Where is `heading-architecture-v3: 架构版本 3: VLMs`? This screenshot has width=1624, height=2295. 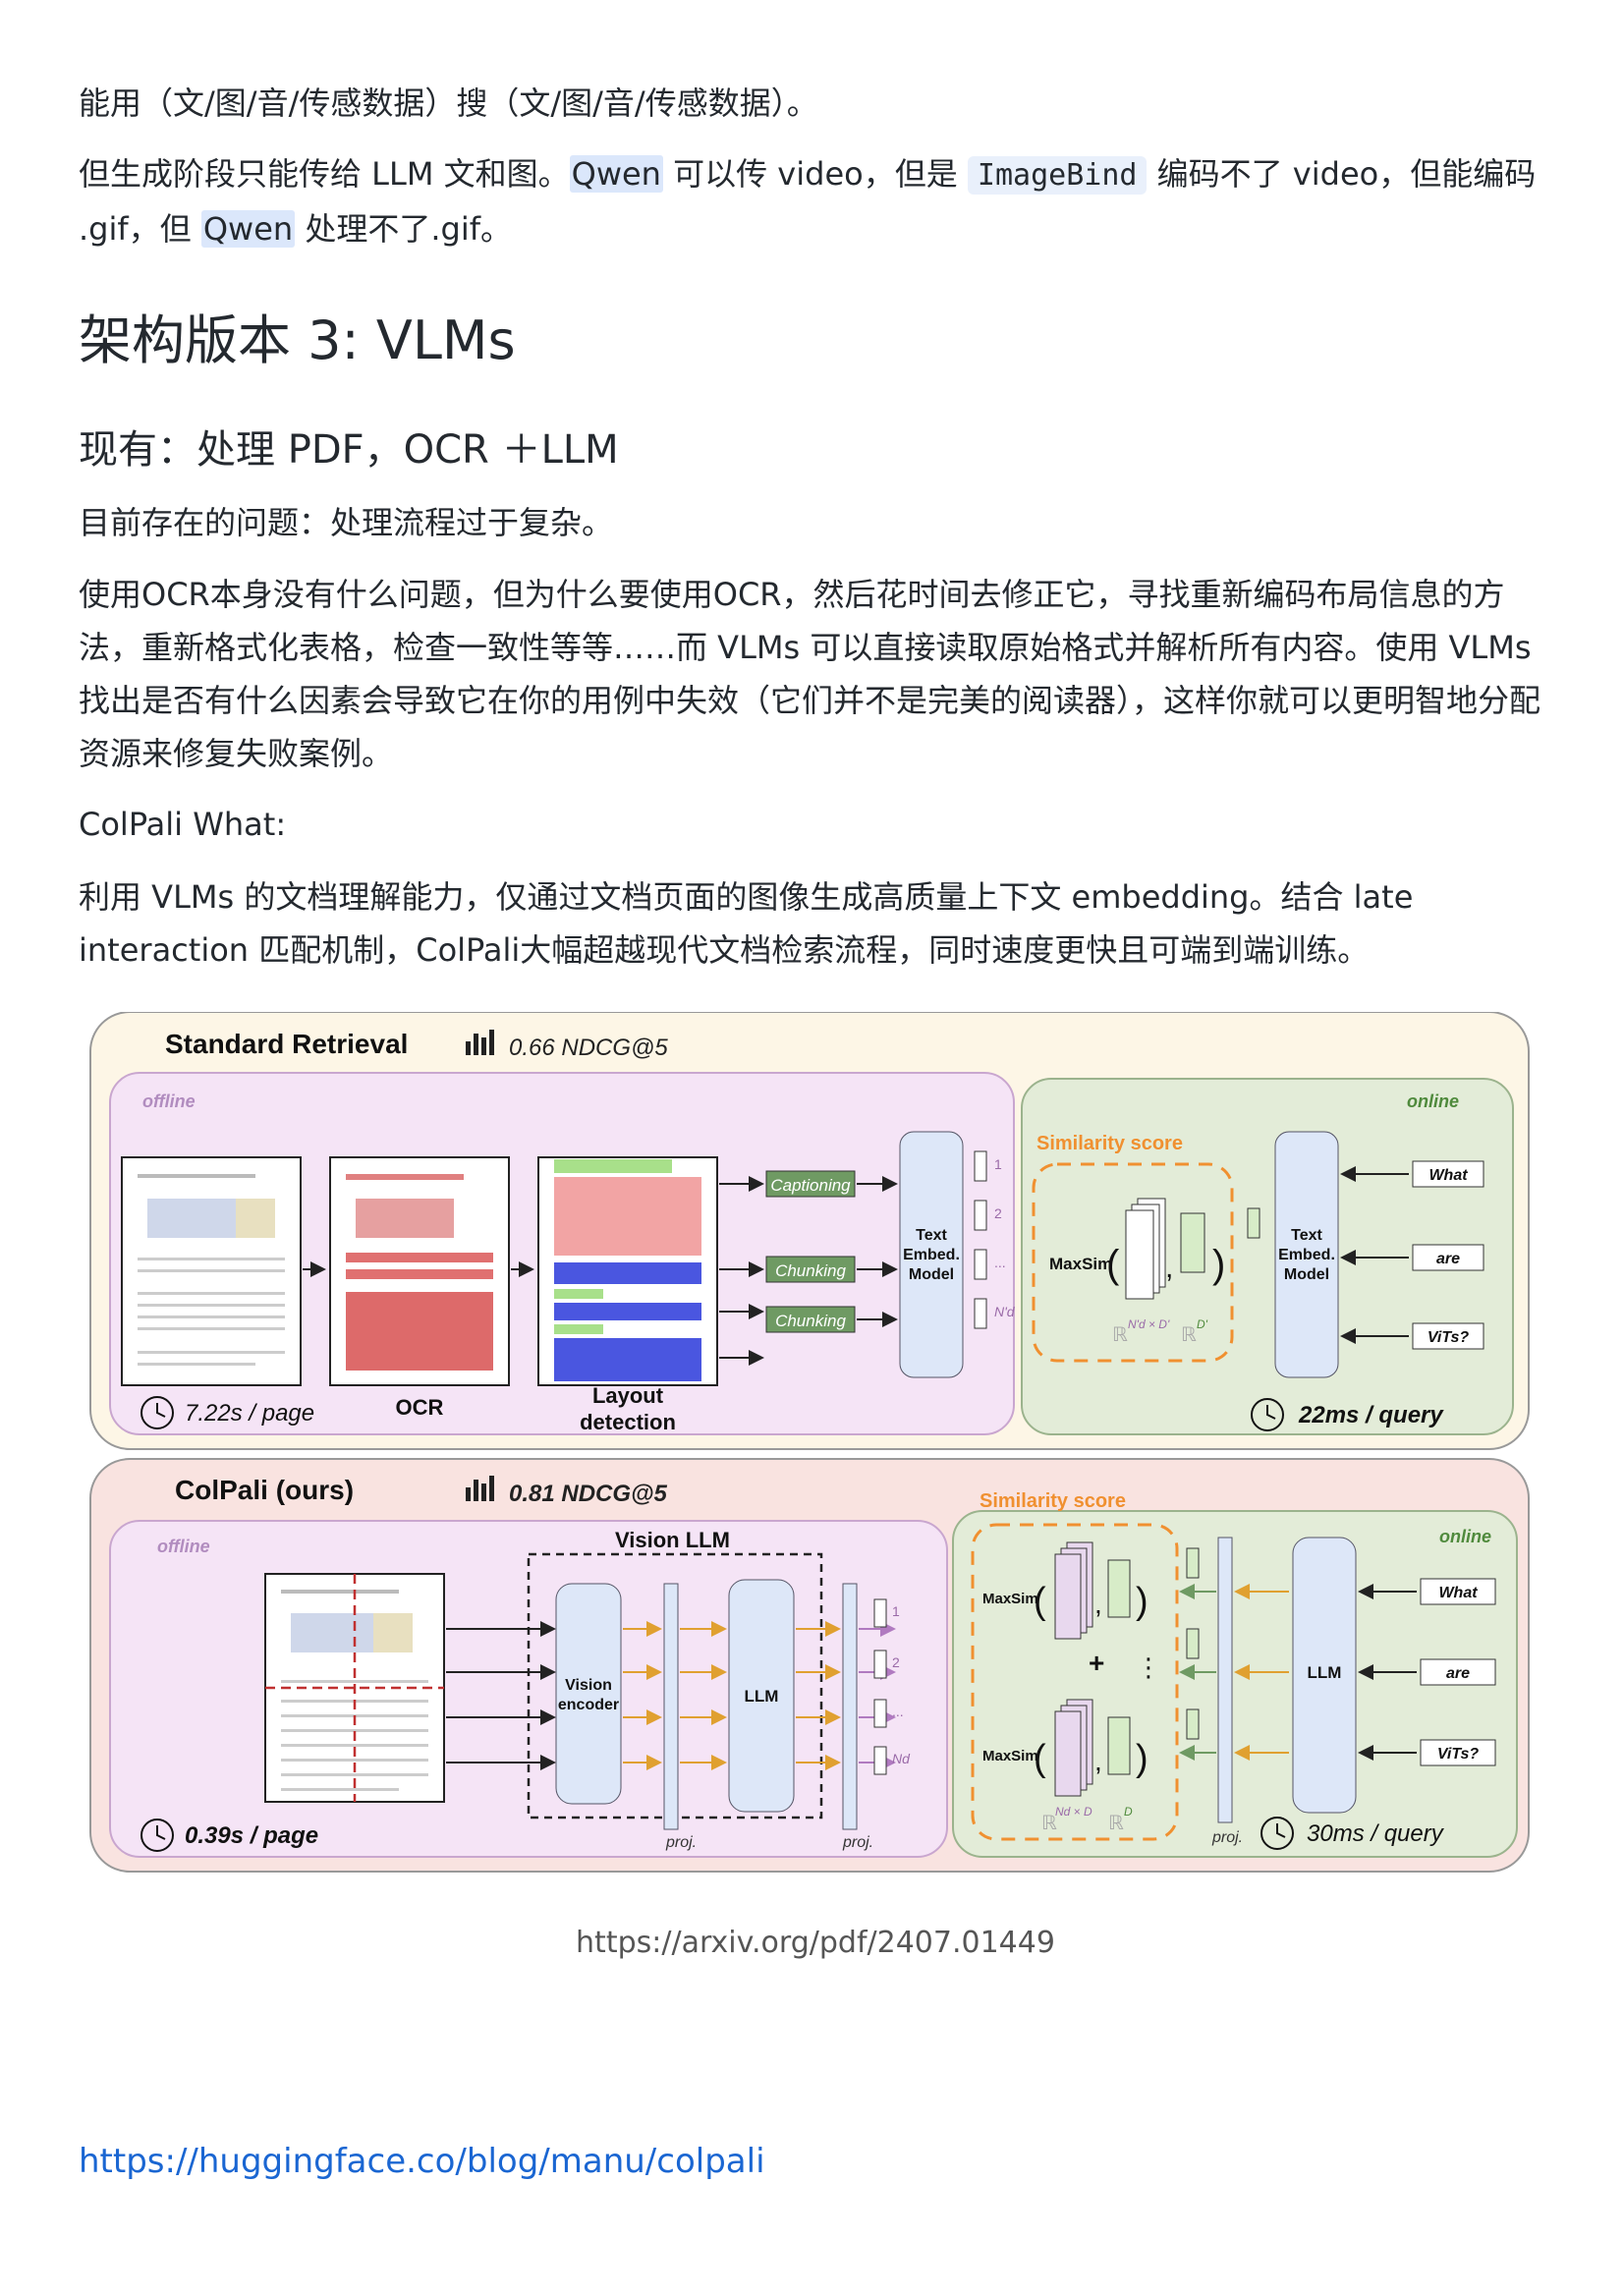
heading-architecture-v3: 架构版本 3: VLMs is located at coordinates (297, 340).